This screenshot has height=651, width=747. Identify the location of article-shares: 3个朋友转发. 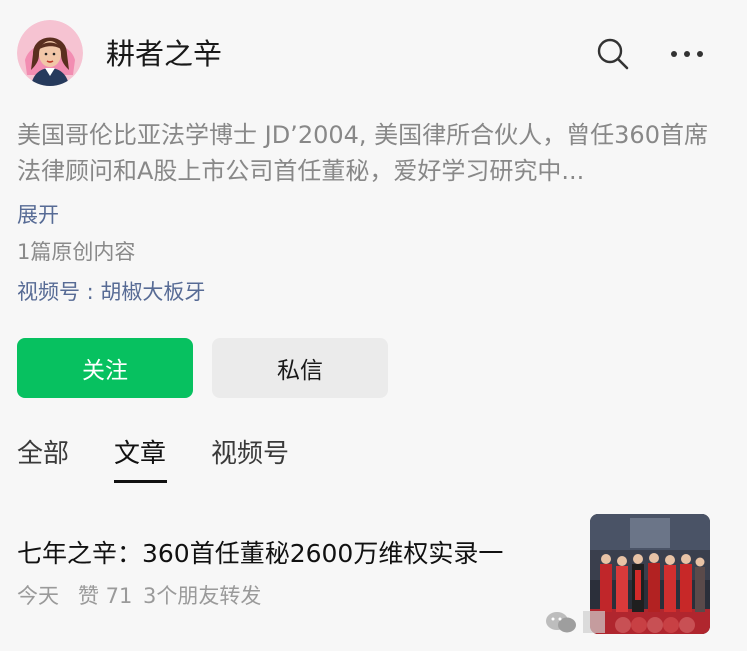
(202, 596).